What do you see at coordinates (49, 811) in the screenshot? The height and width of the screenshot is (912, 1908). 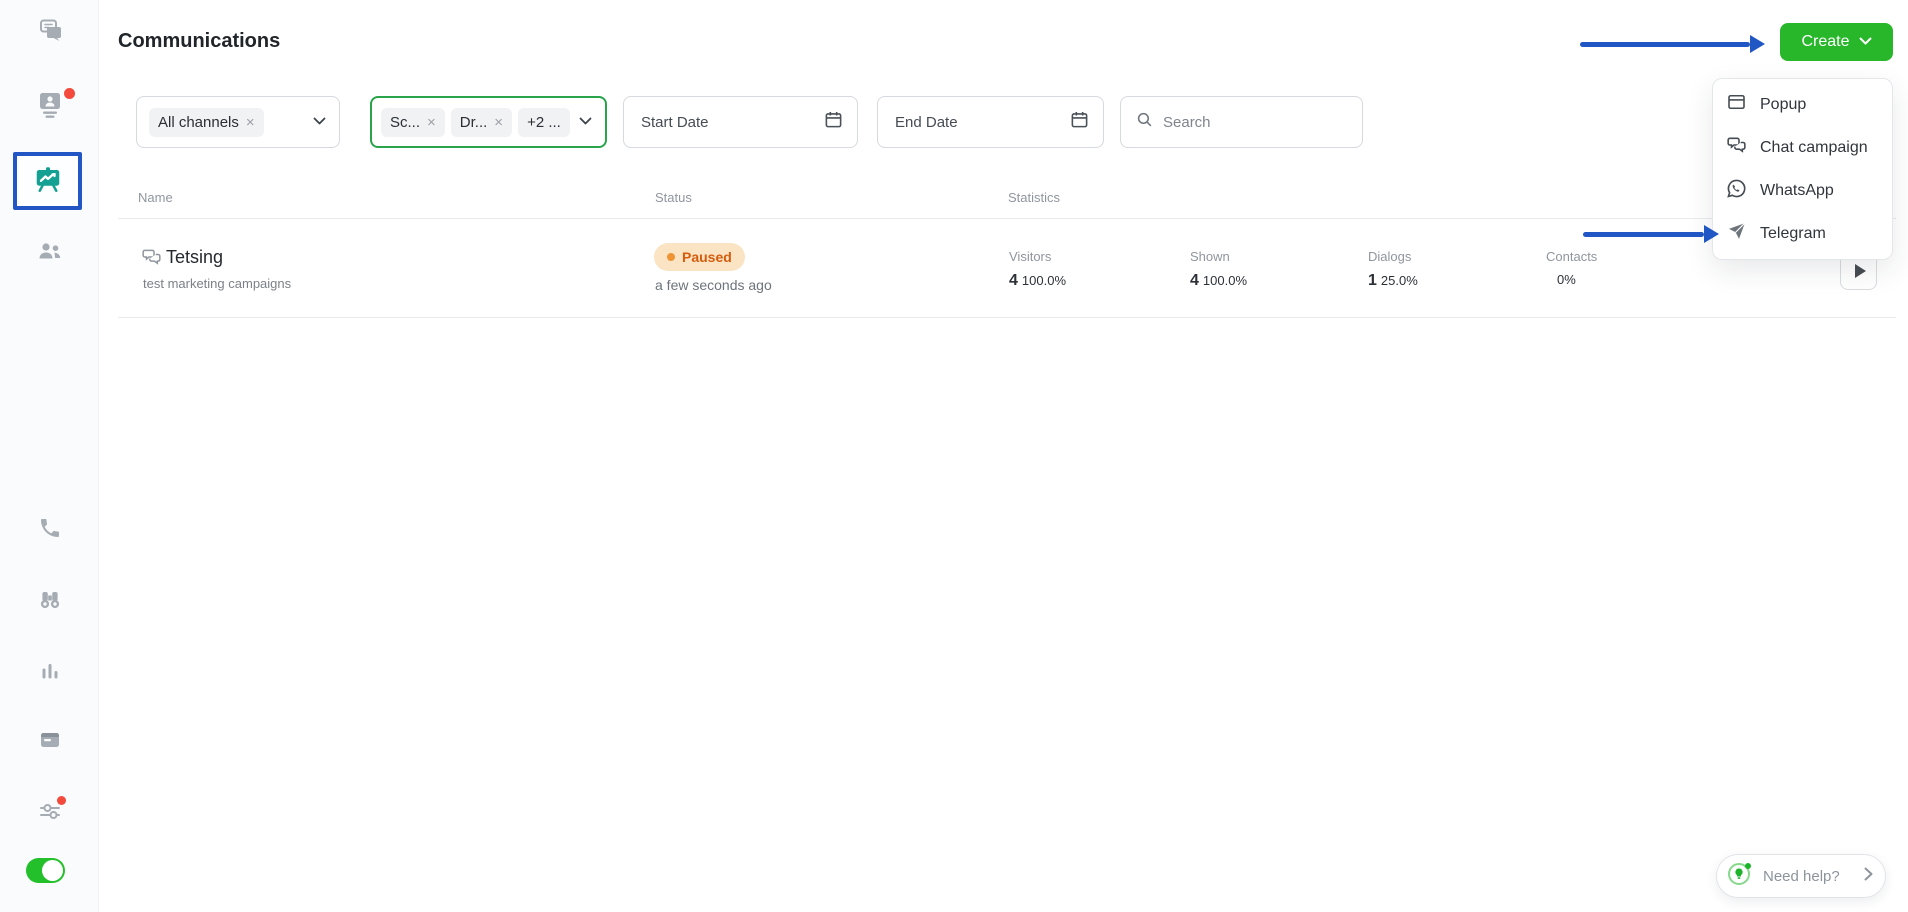 I see `sidebar-item-settings` at bounding box center [49, 811].